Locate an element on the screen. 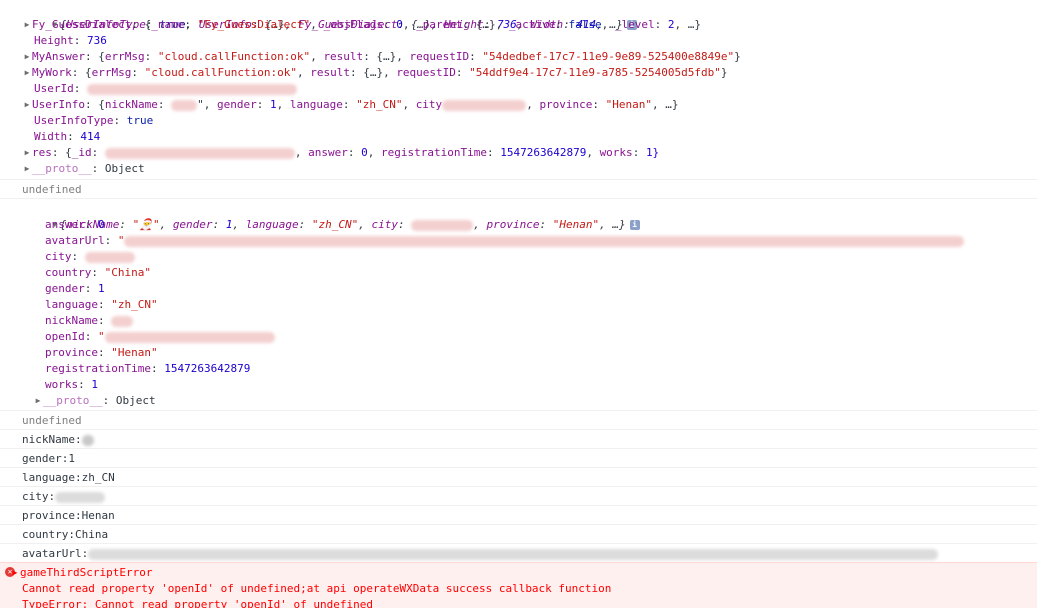  log-language: language:zh_CN is located at coordinates (518, 477).